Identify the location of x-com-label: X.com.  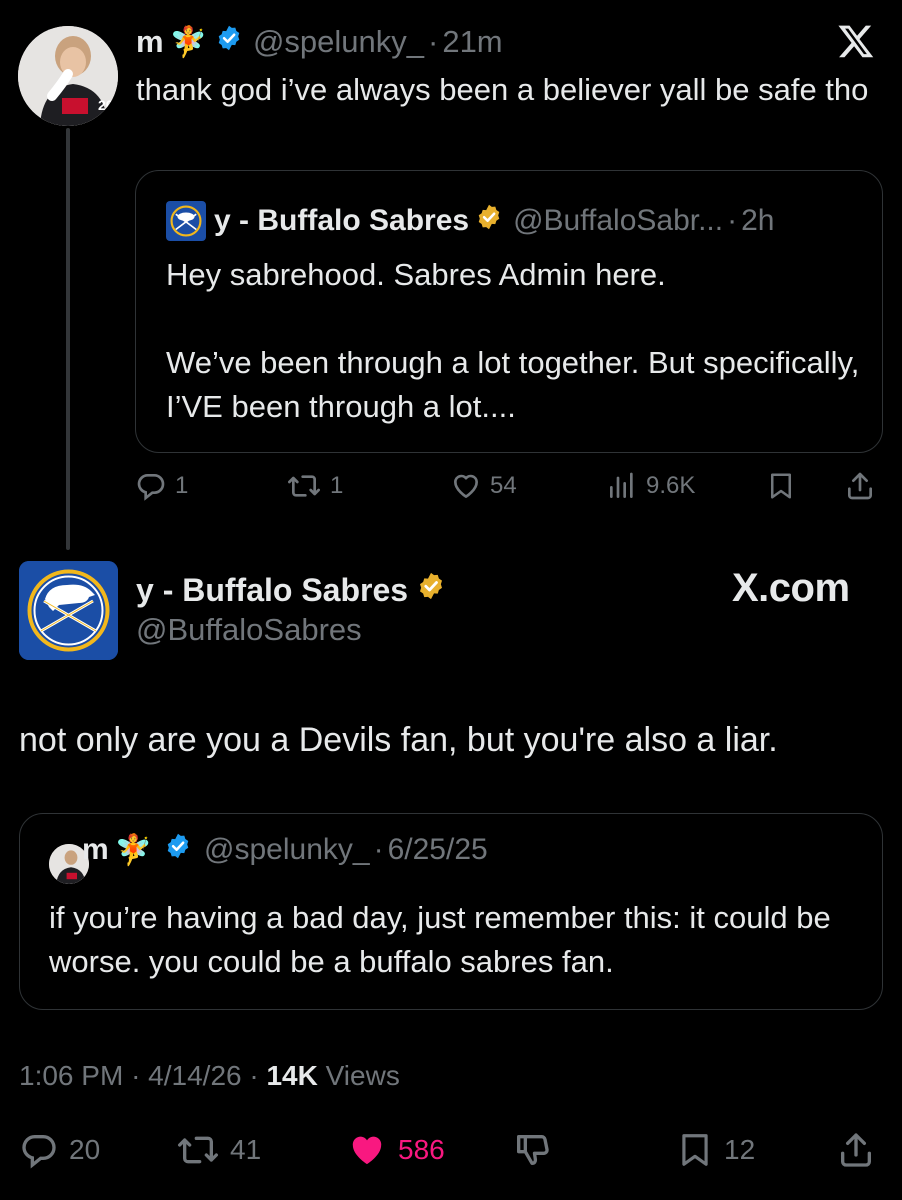
(791, 588).